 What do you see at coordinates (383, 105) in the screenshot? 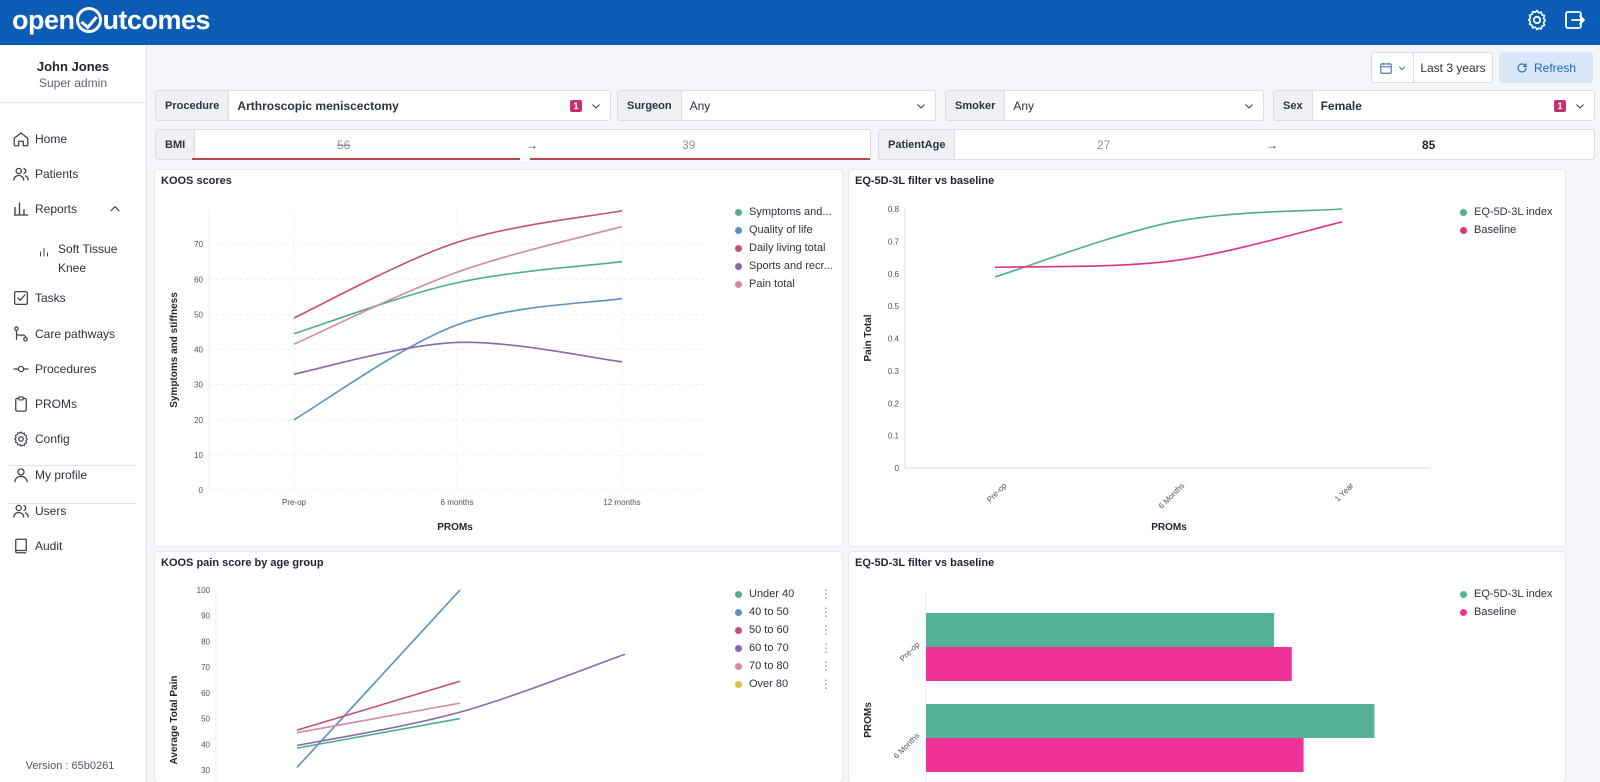
I see `filter-procedure: Procedure Arthroscopic meniscectomy 1` at bounding box center [383, 105].